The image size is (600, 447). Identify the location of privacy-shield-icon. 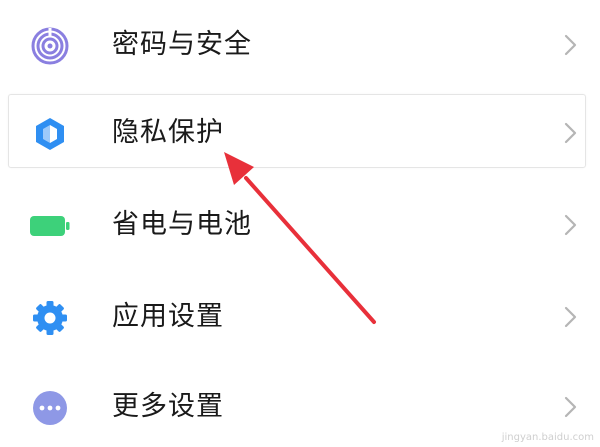
(50, 134).